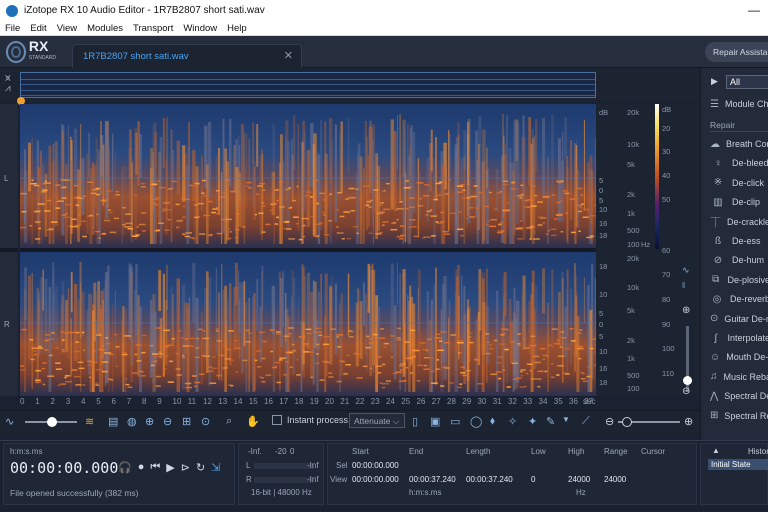 Image resolution: width=768 pixels, height=512 pixels. What do you see at coordinates (581, 492) in the screenshot?
I see `freq-unit-label: Hz` at bounding box center [581, 492].